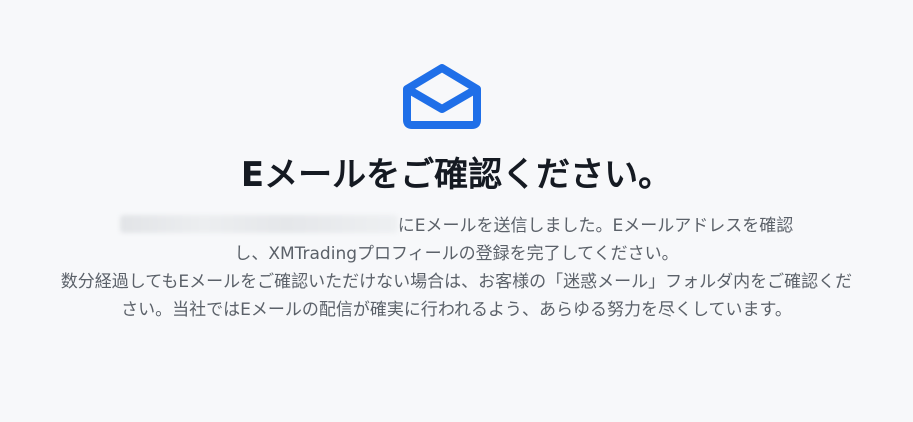 The width and height of the screenshot is (913, 422). Describe the element at coordinates (456, 175) in the screenshot. I see `page-title: Eメールをご確認ください。` at that location.